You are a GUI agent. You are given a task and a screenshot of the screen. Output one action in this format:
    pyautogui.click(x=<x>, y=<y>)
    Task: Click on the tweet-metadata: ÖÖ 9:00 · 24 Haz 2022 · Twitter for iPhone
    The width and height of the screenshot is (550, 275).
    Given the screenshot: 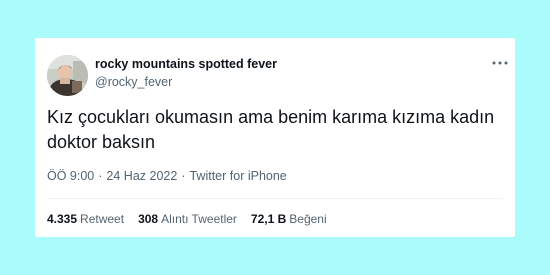 What is the action you would take?
    pyautogui.click(x=167, y=176)
    